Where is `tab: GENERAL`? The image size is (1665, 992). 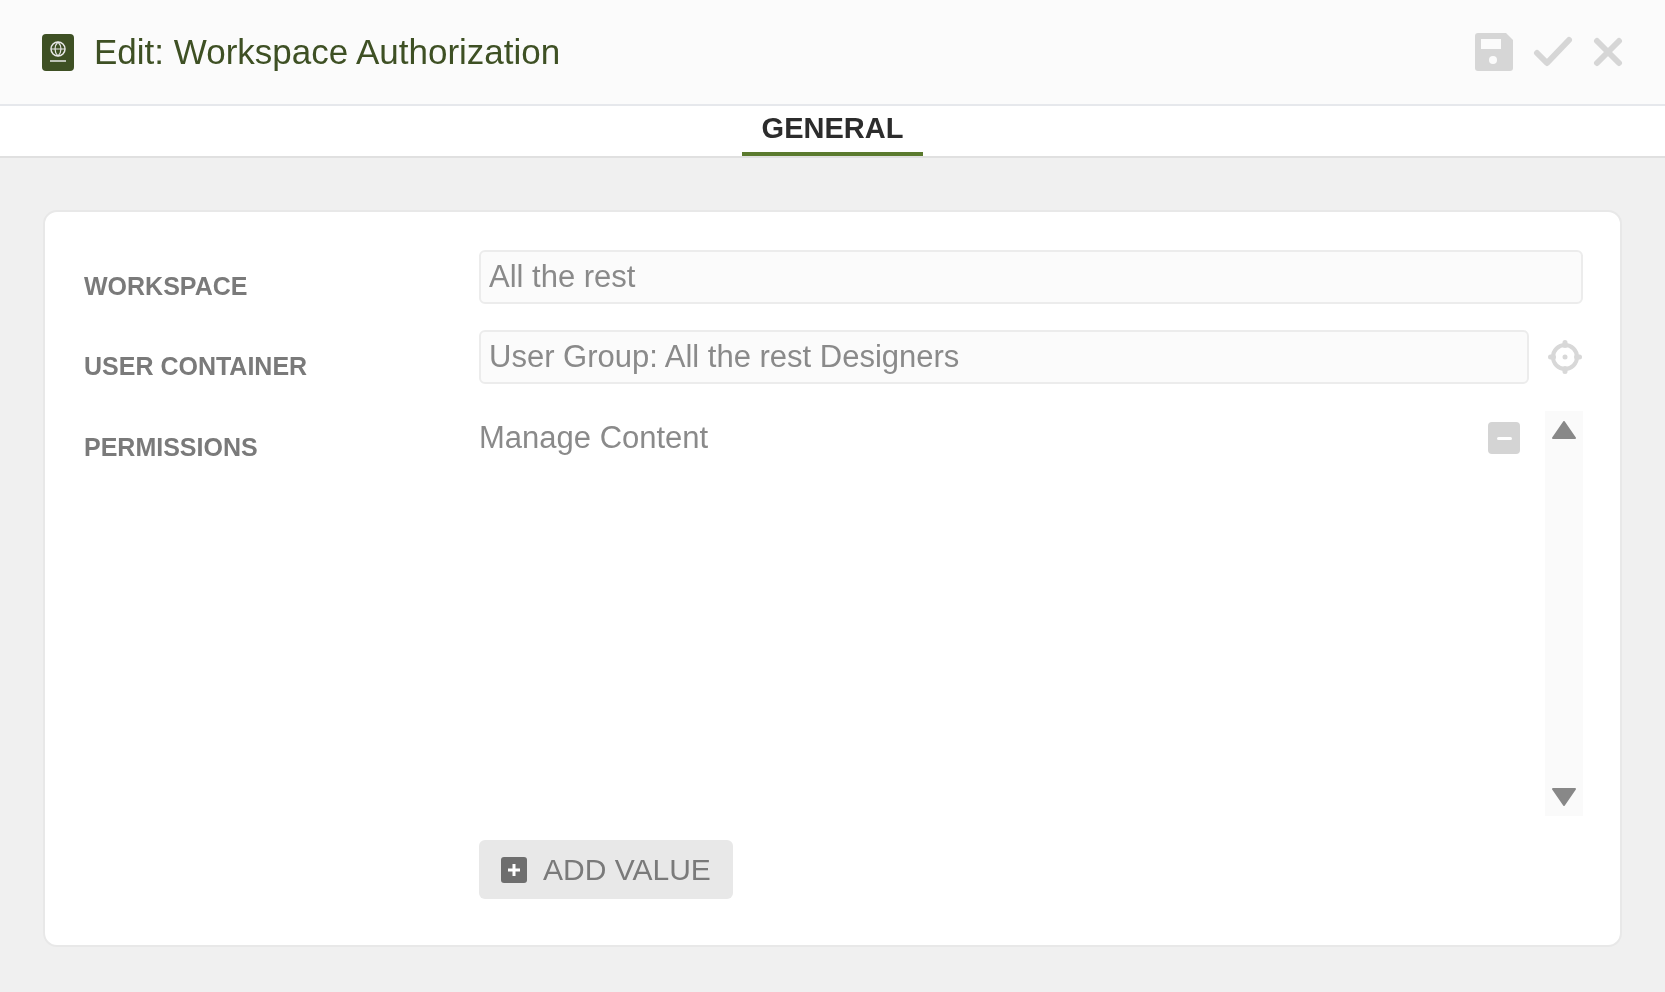 tab: GENERAL is located at coordinates (832, 131).